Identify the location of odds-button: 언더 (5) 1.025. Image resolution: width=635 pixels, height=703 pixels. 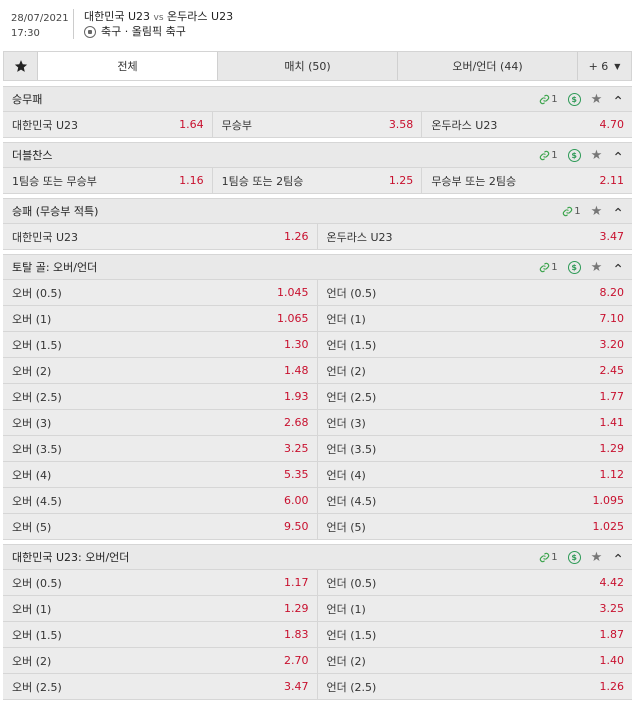
(474, 526).